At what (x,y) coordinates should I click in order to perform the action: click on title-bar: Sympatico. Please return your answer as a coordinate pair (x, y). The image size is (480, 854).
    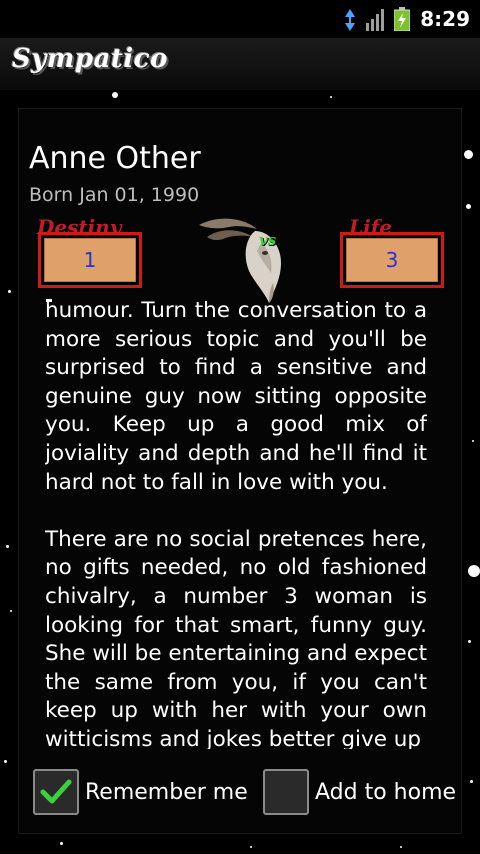
    Looking at the image, I should click on (240, 64).